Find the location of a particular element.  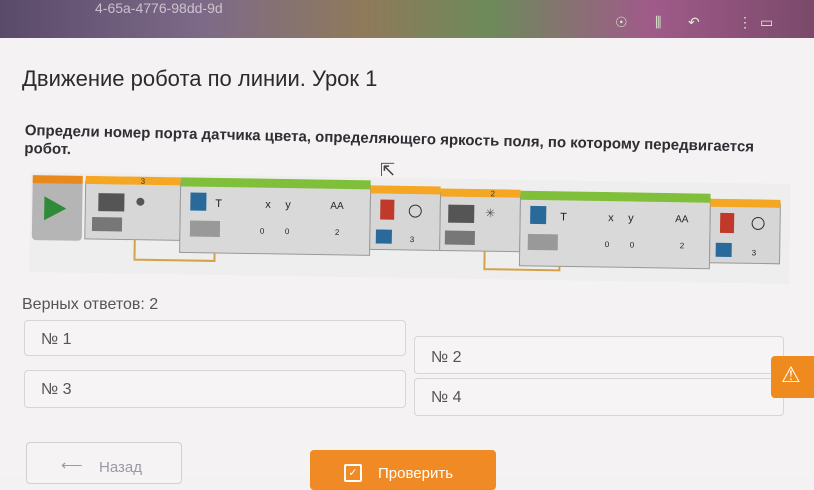

shield-icon: ☉ is located at coordinates (621, 22).